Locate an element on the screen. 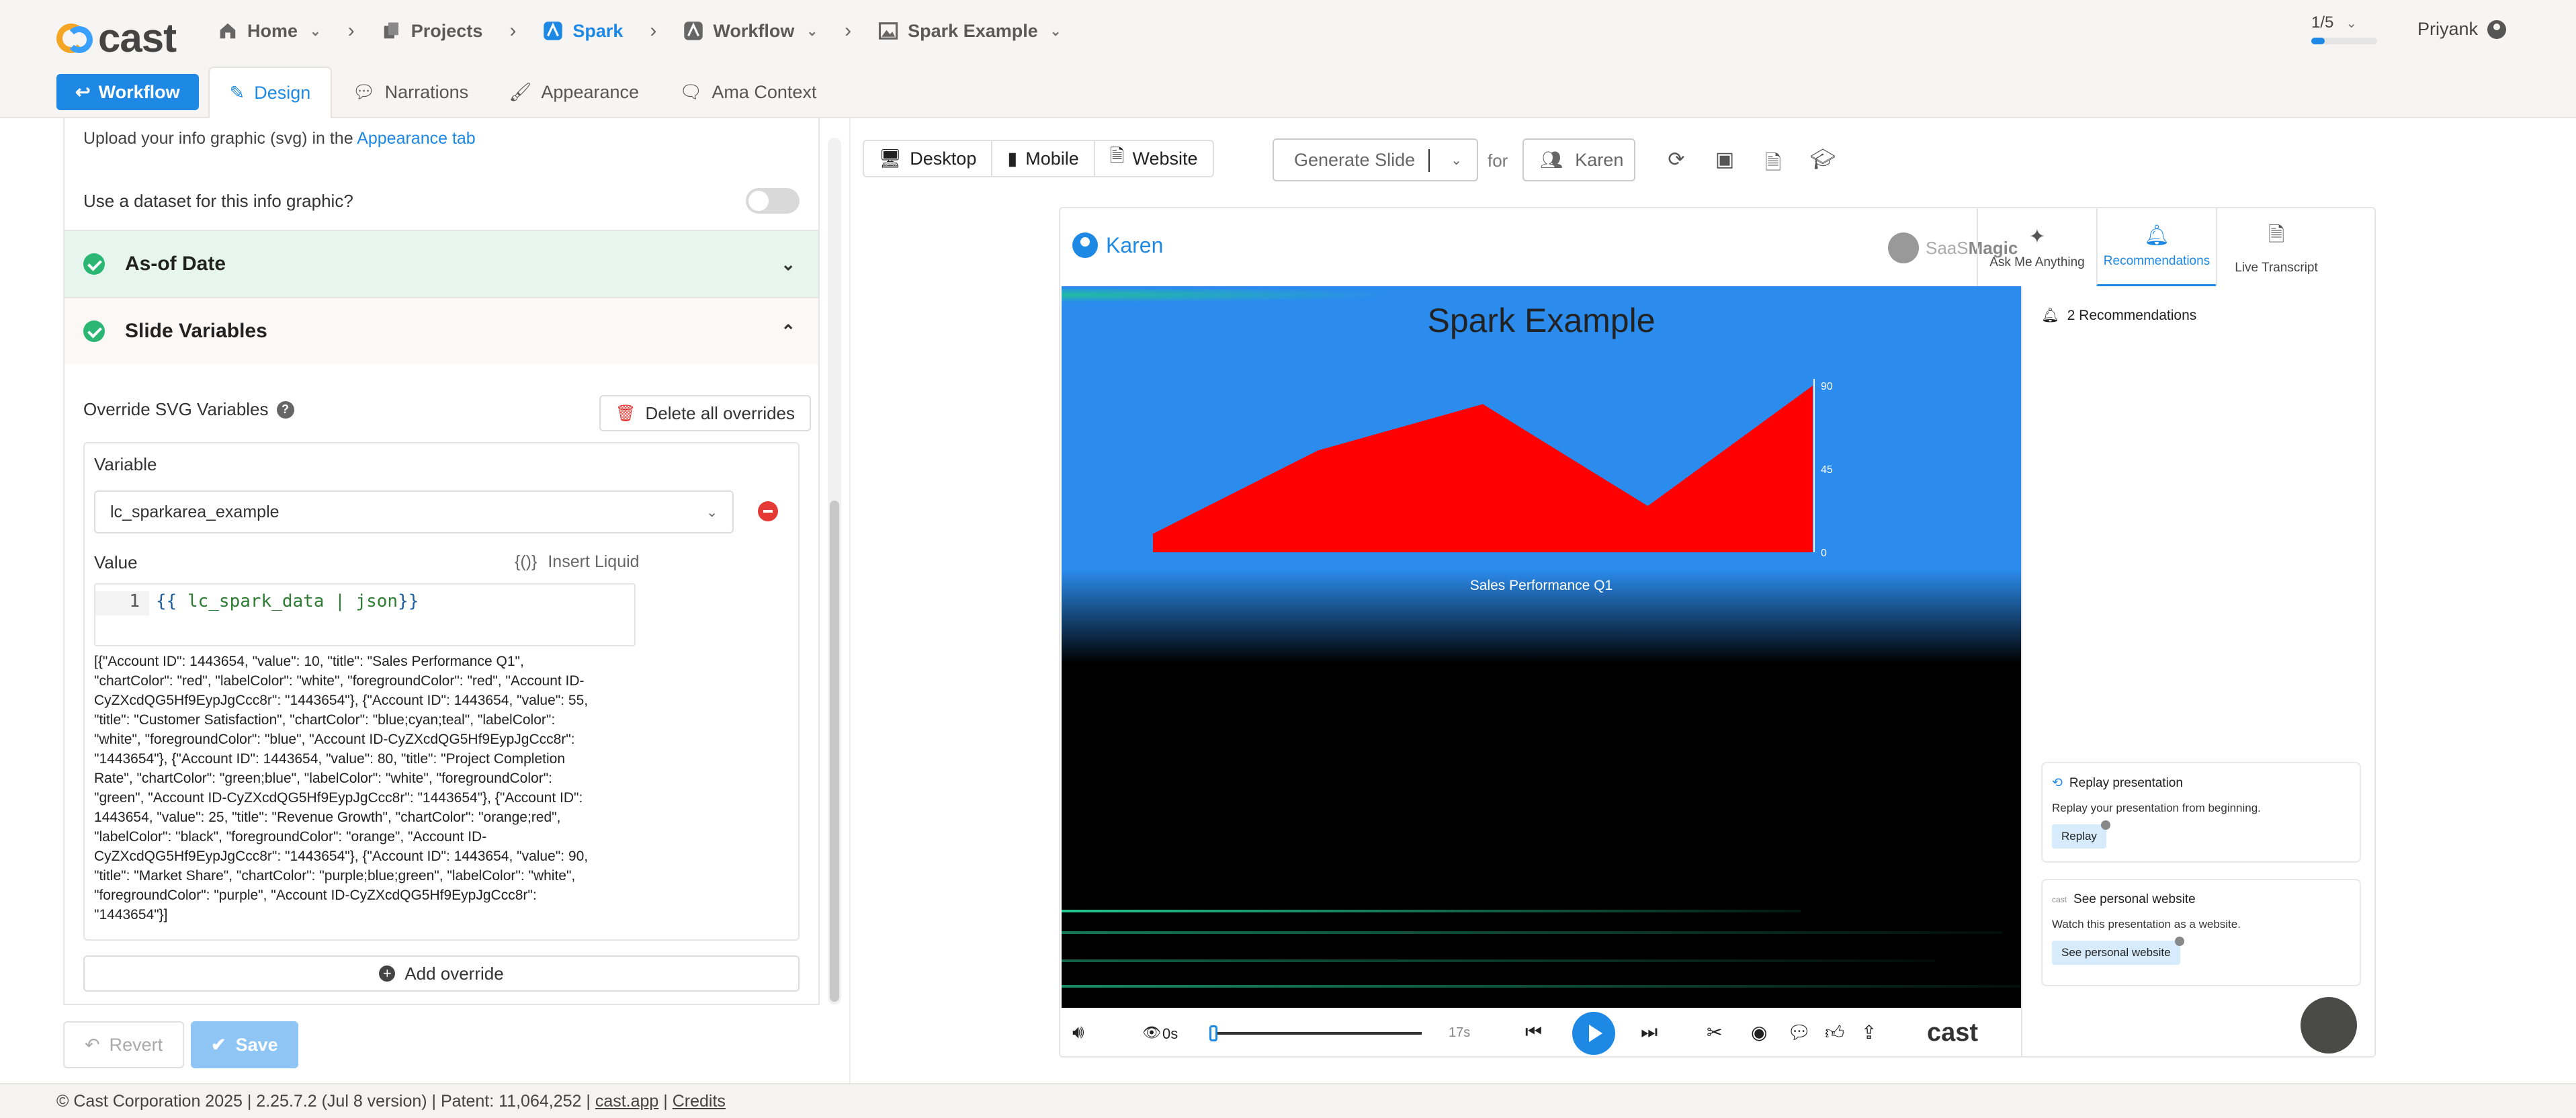 Image resolution: width=2576 pixels, height=1118 pixels. add-override-button: + Add override is located at coordinates (441, 973).